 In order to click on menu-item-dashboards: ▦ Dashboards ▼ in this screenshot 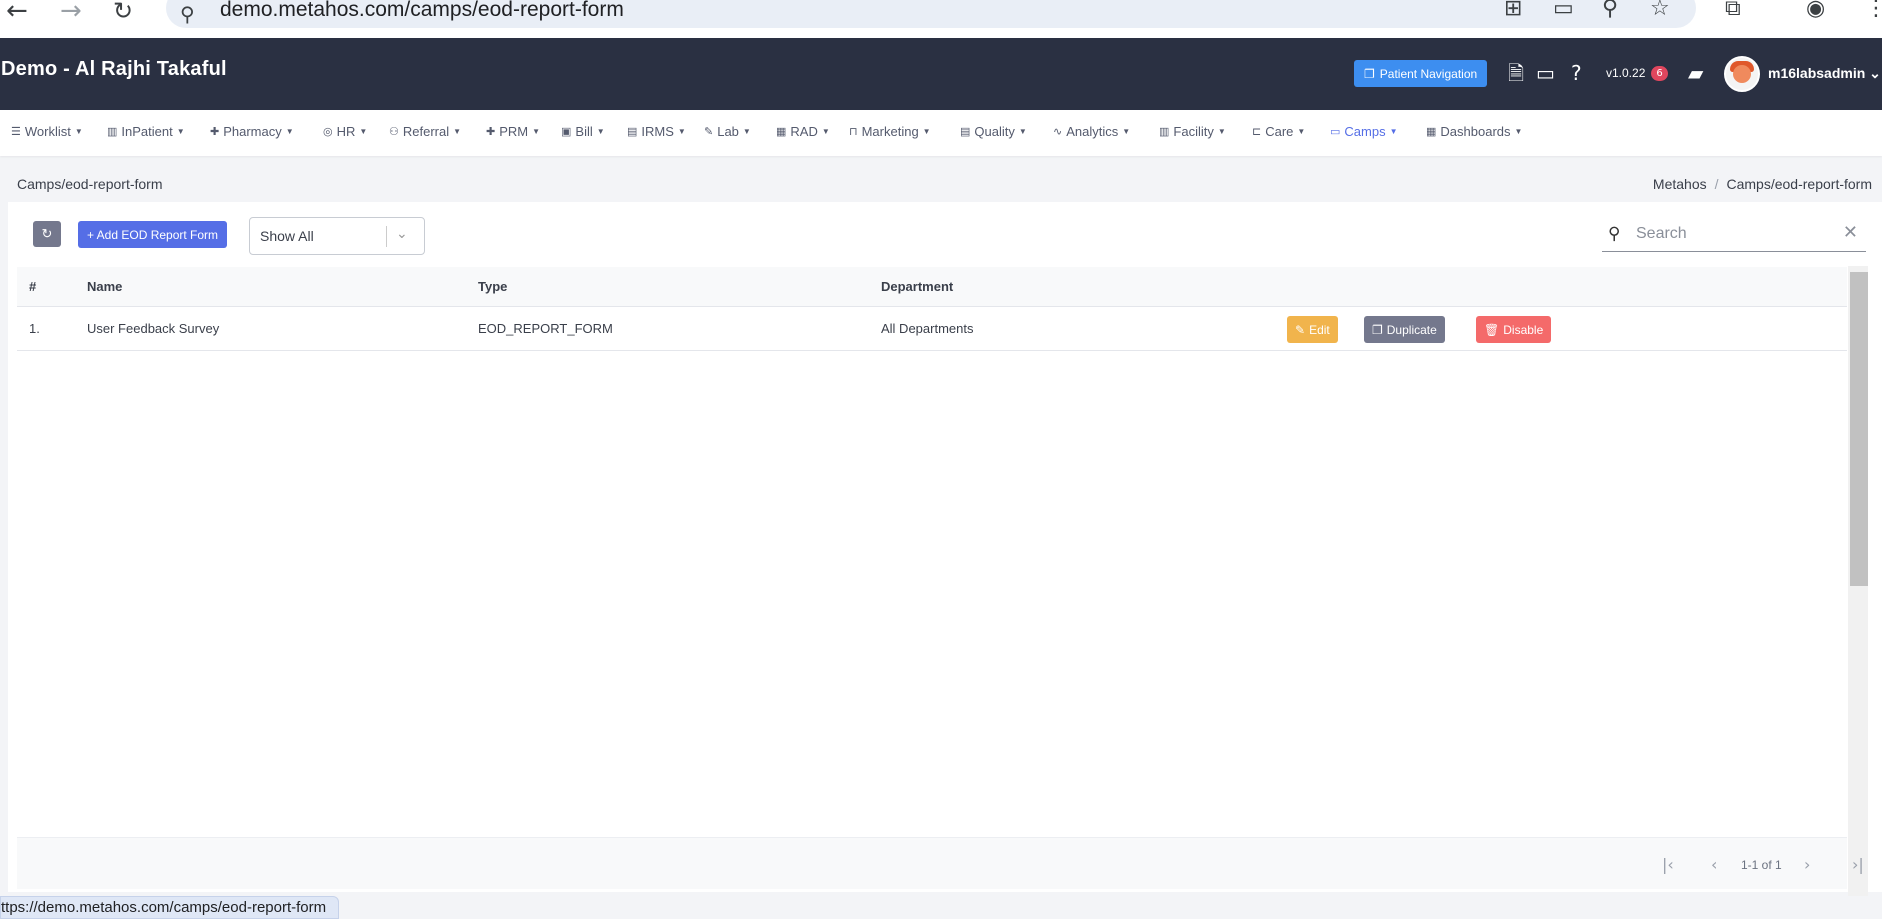, I will do `click(1474, 131)`.